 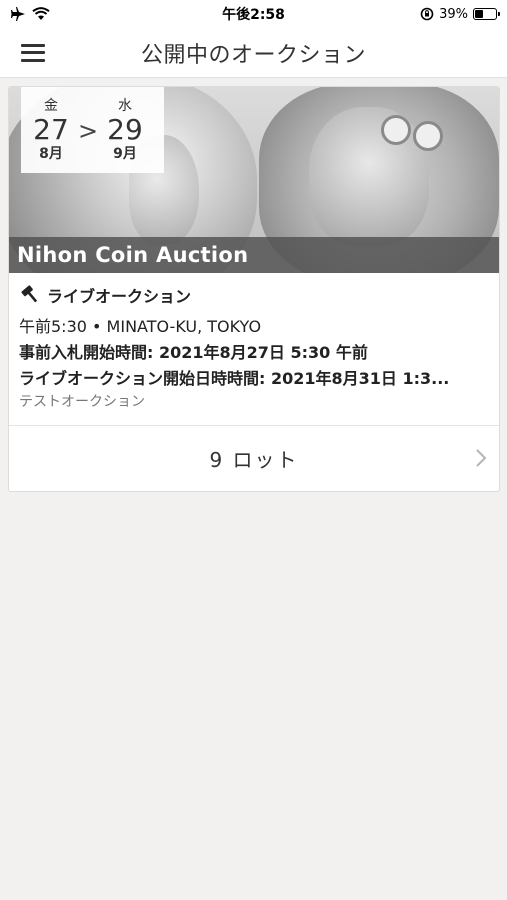 I want to click on status-bar: 午後2:58 39%, so click(x=253, y=14).